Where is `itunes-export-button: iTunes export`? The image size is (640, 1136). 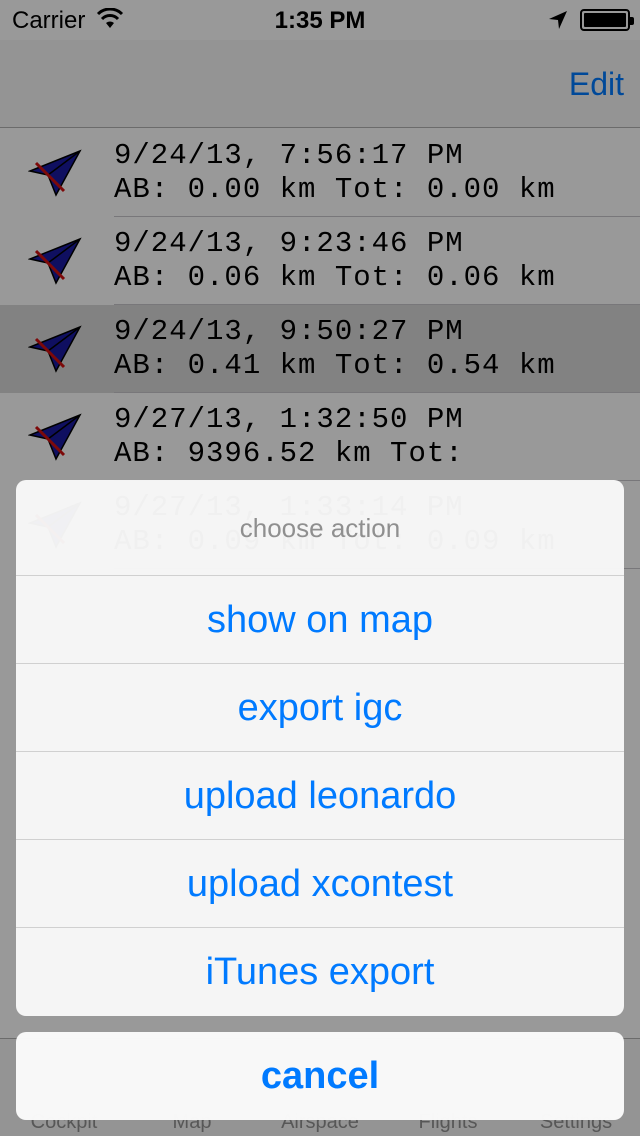 itunes-export-button: iTunes export is located at coordinates (320, 972).